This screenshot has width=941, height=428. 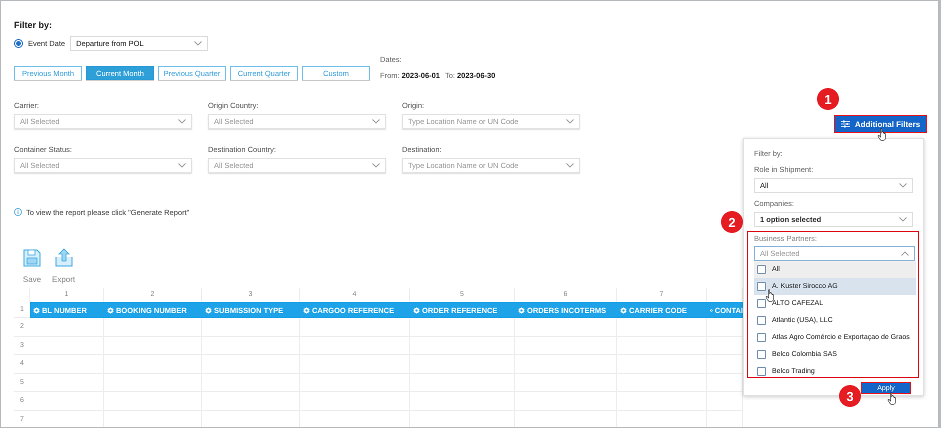 What do you see at coordinates (34, 25) in the screenshot?
I see `filter-title: Filter by:` at bounding box center [34, 25].